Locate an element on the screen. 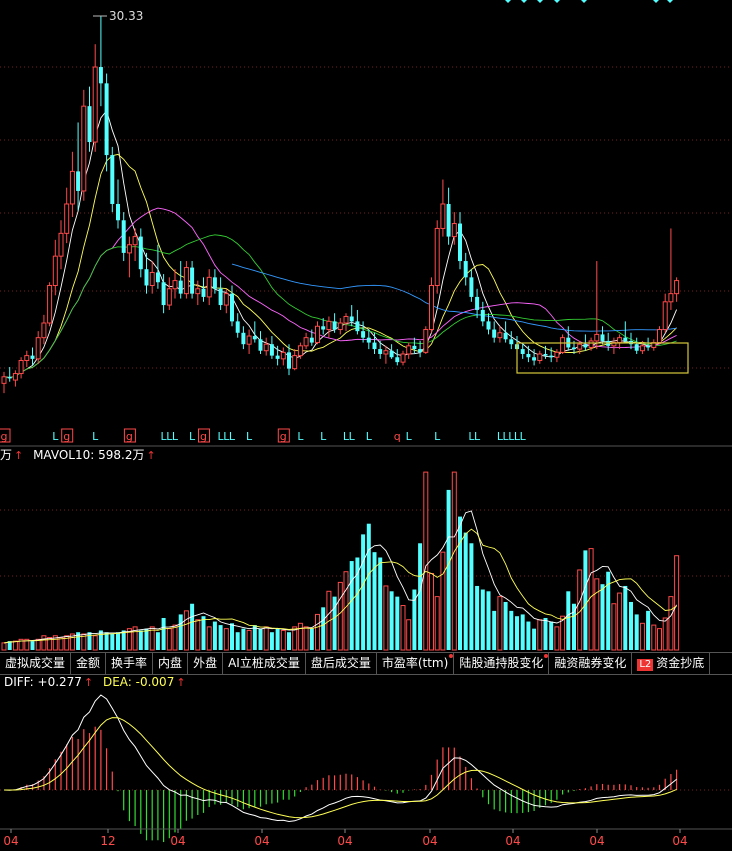 The width and height of the screenshot is (732, 851). tab-0: 虚拟成交量 is located at coordinates (36, 663).